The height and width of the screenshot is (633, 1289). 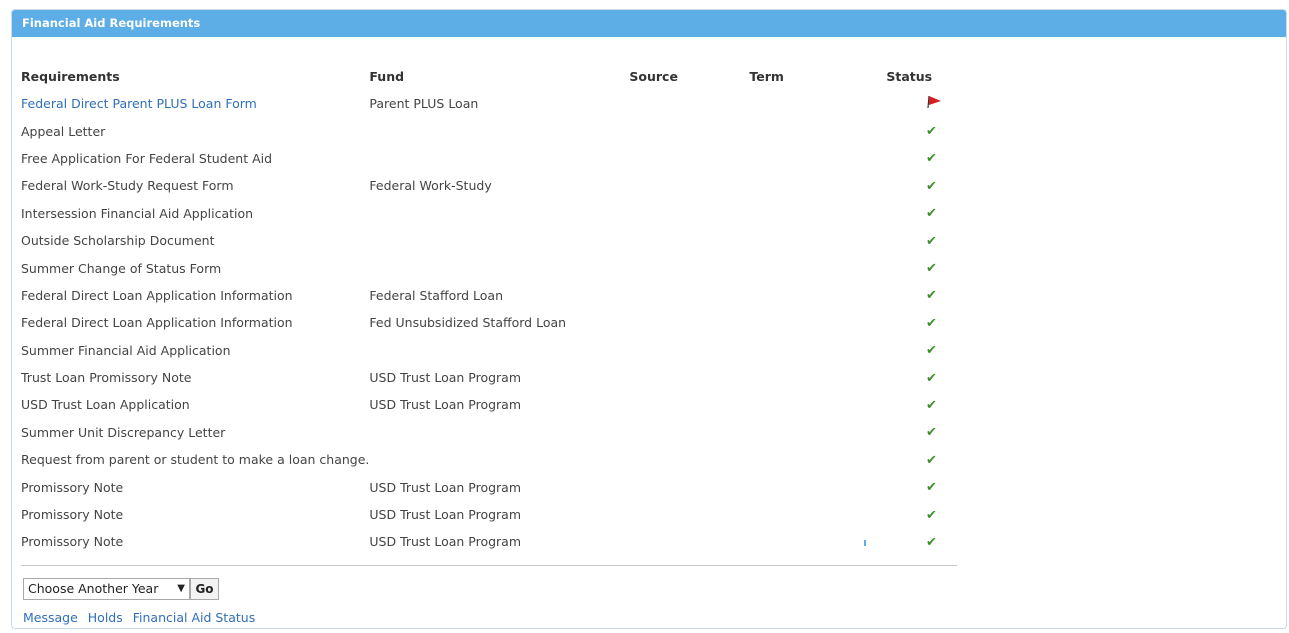 I want to click on table-header-row: Requirements Fund Source Term Status, so click(x=498, y=76).